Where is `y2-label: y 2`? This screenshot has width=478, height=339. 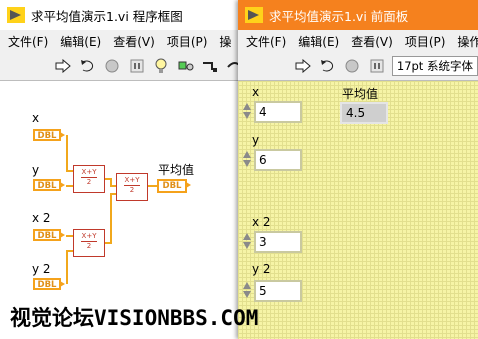
y2-label: y 2 is located at coordinates (41, 269).